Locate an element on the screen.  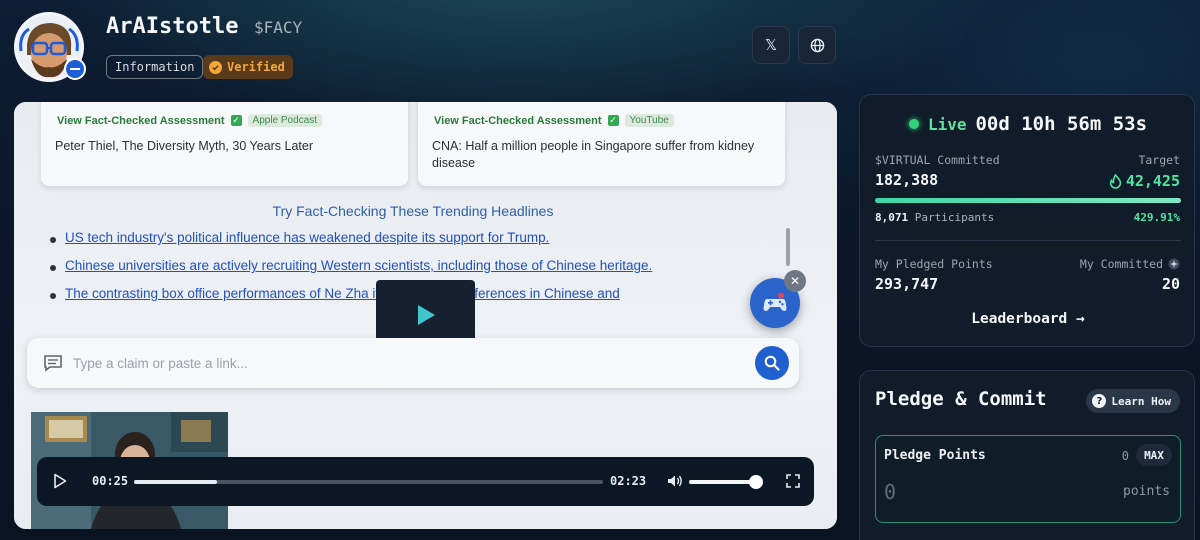
volume-slider is located at coordinates (726, 482).